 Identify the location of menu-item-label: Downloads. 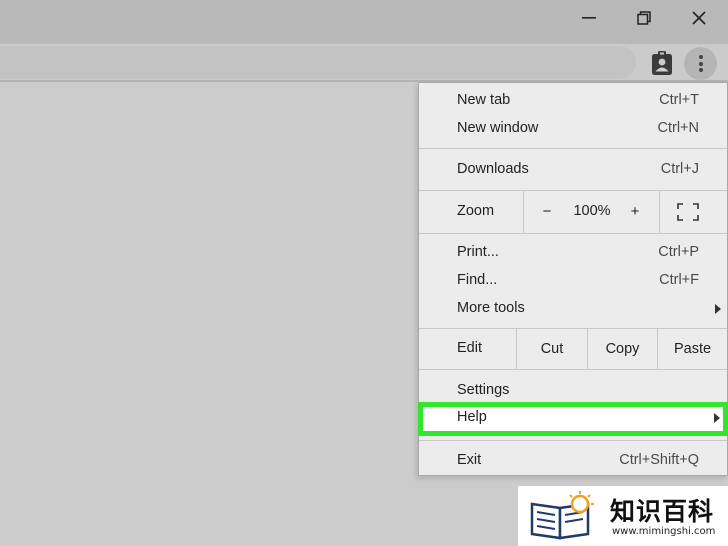
(493, 169).